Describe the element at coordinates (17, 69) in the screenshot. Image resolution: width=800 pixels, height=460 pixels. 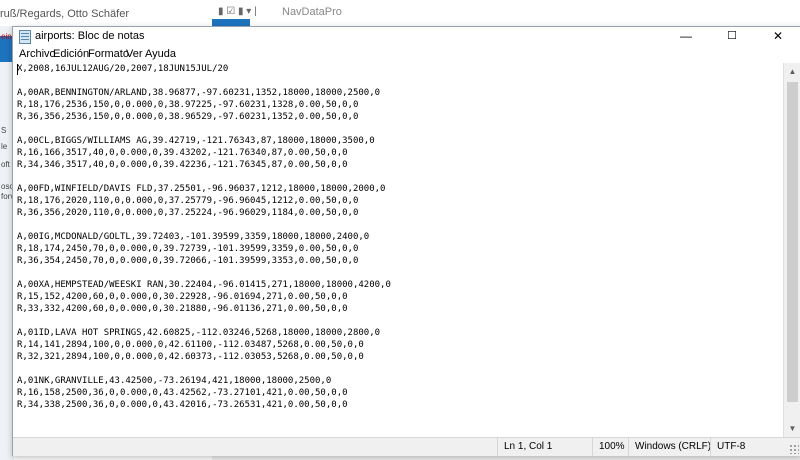
I see `text-caret` at that location.